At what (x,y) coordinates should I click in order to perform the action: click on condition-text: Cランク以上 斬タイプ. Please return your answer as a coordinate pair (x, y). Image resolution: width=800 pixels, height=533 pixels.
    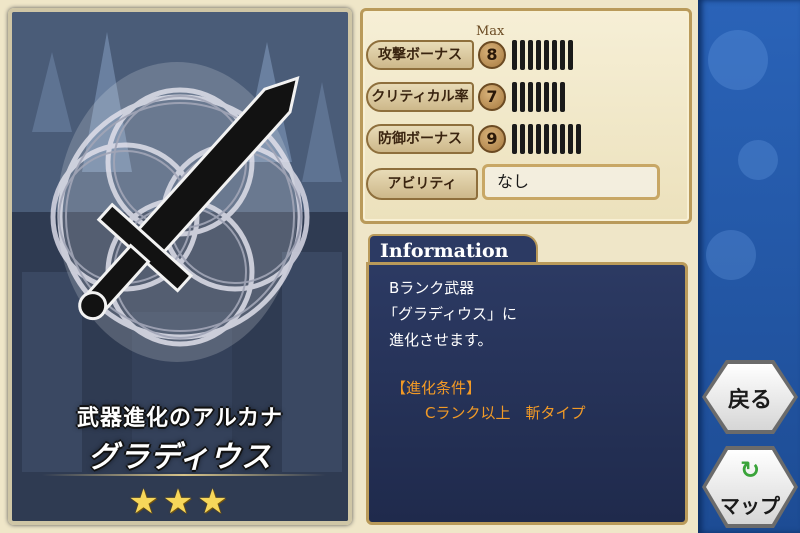
    Looking at the image, I should click on (505, 413).